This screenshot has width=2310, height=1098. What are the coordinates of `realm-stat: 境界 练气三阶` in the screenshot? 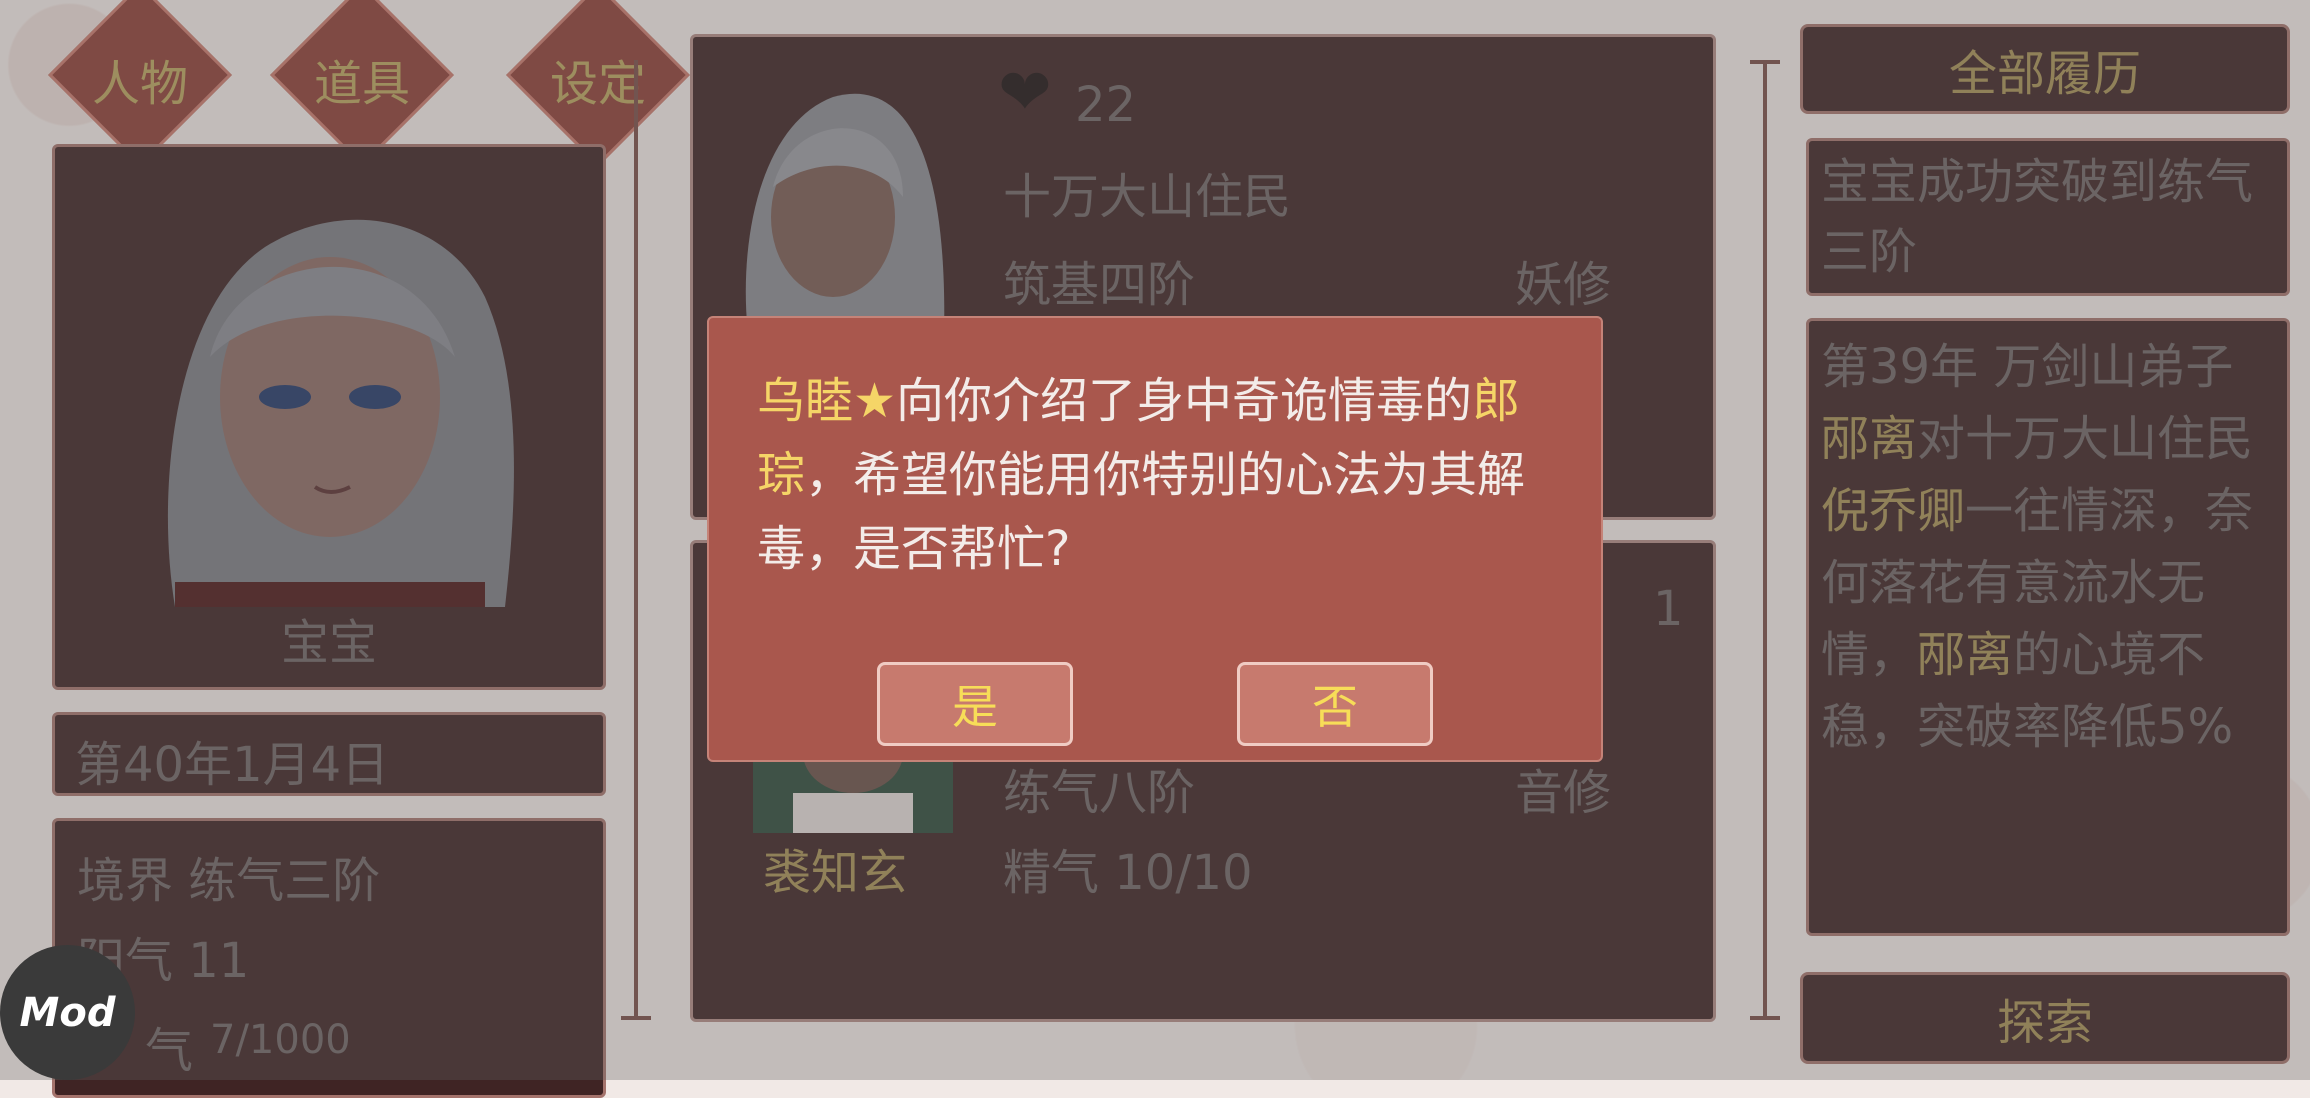 It's located at (229, 881).